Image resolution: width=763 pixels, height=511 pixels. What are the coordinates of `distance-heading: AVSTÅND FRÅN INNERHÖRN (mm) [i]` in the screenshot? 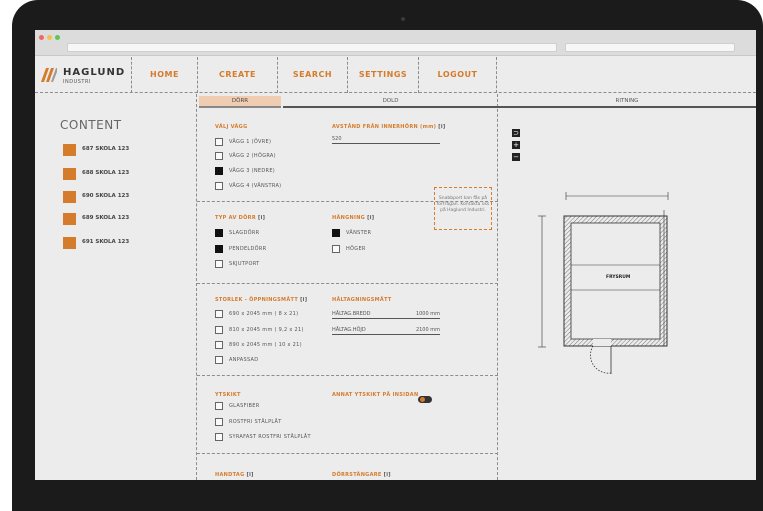 It's located at (389, 127).